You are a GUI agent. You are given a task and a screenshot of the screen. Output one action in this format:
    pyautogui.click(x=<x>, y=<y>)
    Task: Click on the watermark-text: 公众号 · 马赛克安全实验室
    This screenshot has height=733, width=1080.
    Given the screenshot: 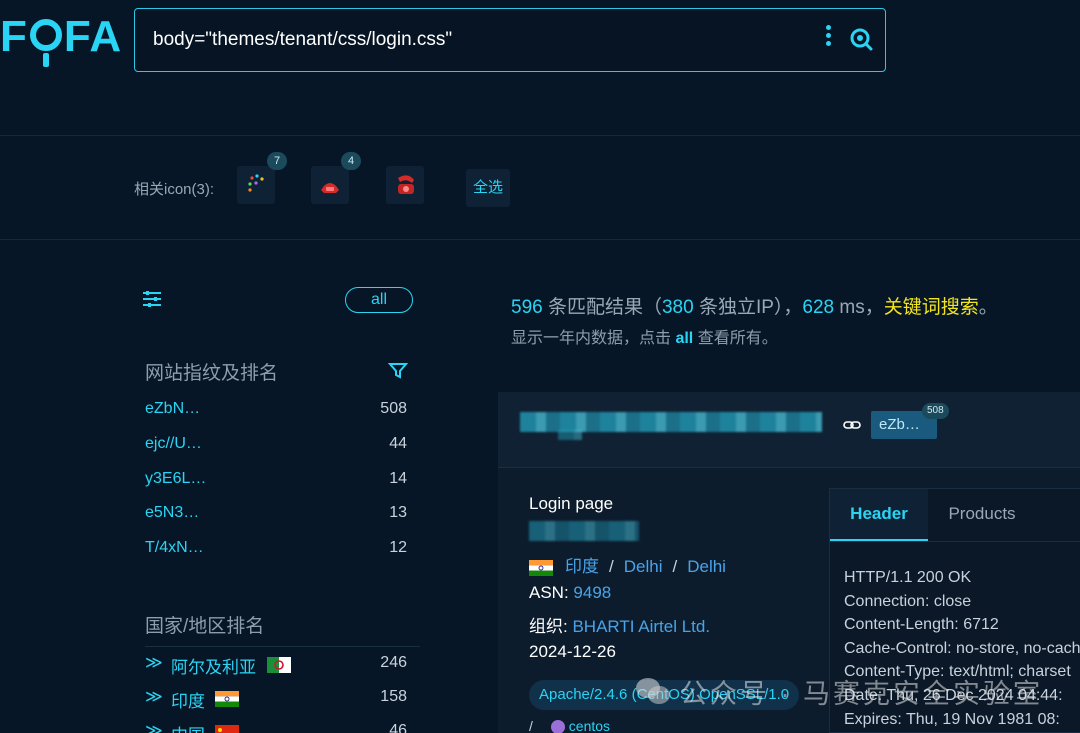 What is the action you would take?
    pyautogui.click(x=861, y=694)
    